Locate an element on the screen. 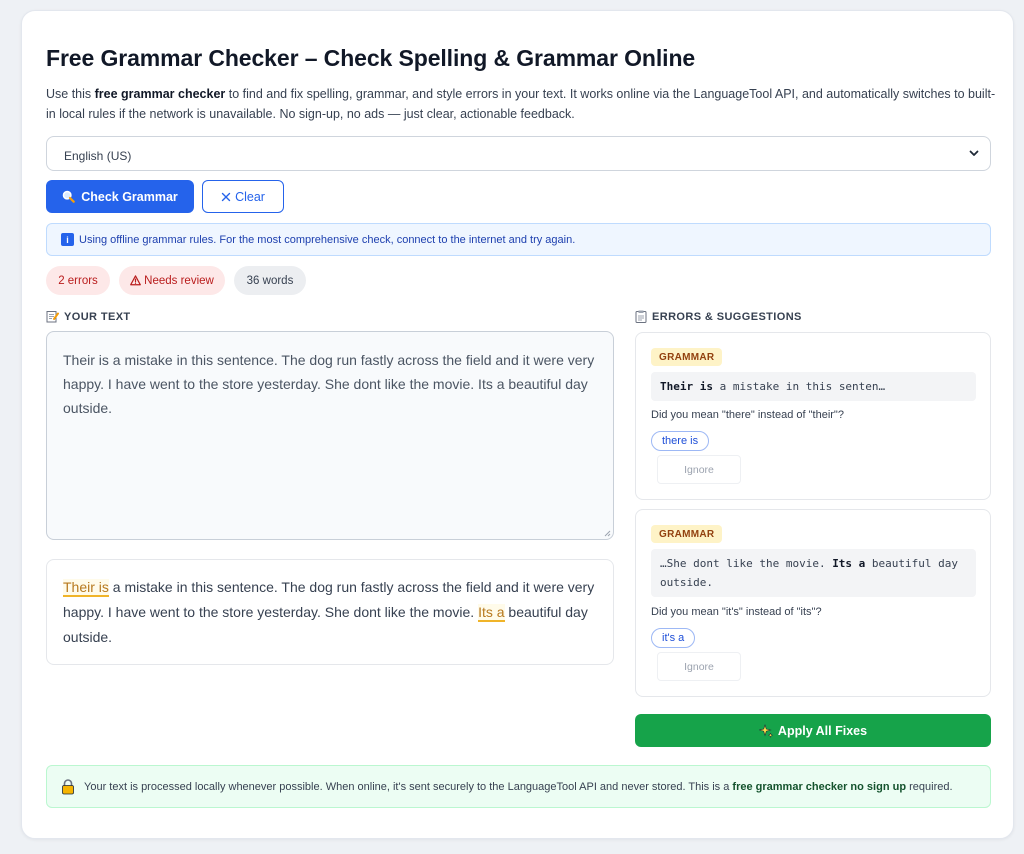 This screenshot has height=854, width=1024. warning-icon is located at coordinates (136, 280).